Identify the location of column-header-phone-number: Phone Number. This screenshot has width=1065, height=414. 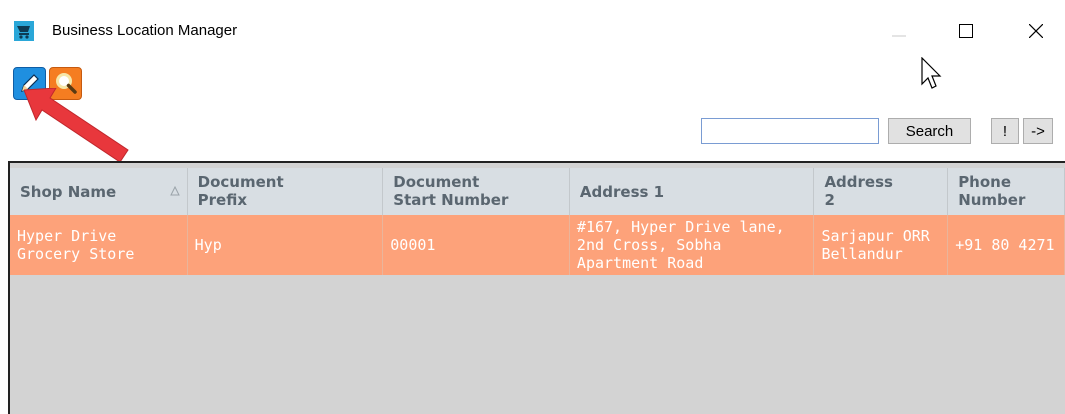
(1006, 191).